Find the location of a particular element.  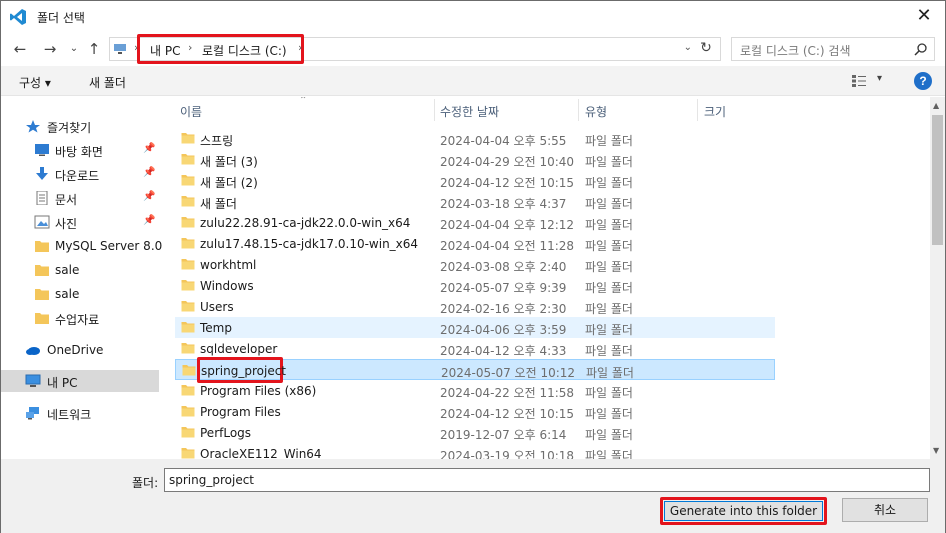

sidebar-item-downloads: 다운로드 📌 is located at coordinates (80, 174).